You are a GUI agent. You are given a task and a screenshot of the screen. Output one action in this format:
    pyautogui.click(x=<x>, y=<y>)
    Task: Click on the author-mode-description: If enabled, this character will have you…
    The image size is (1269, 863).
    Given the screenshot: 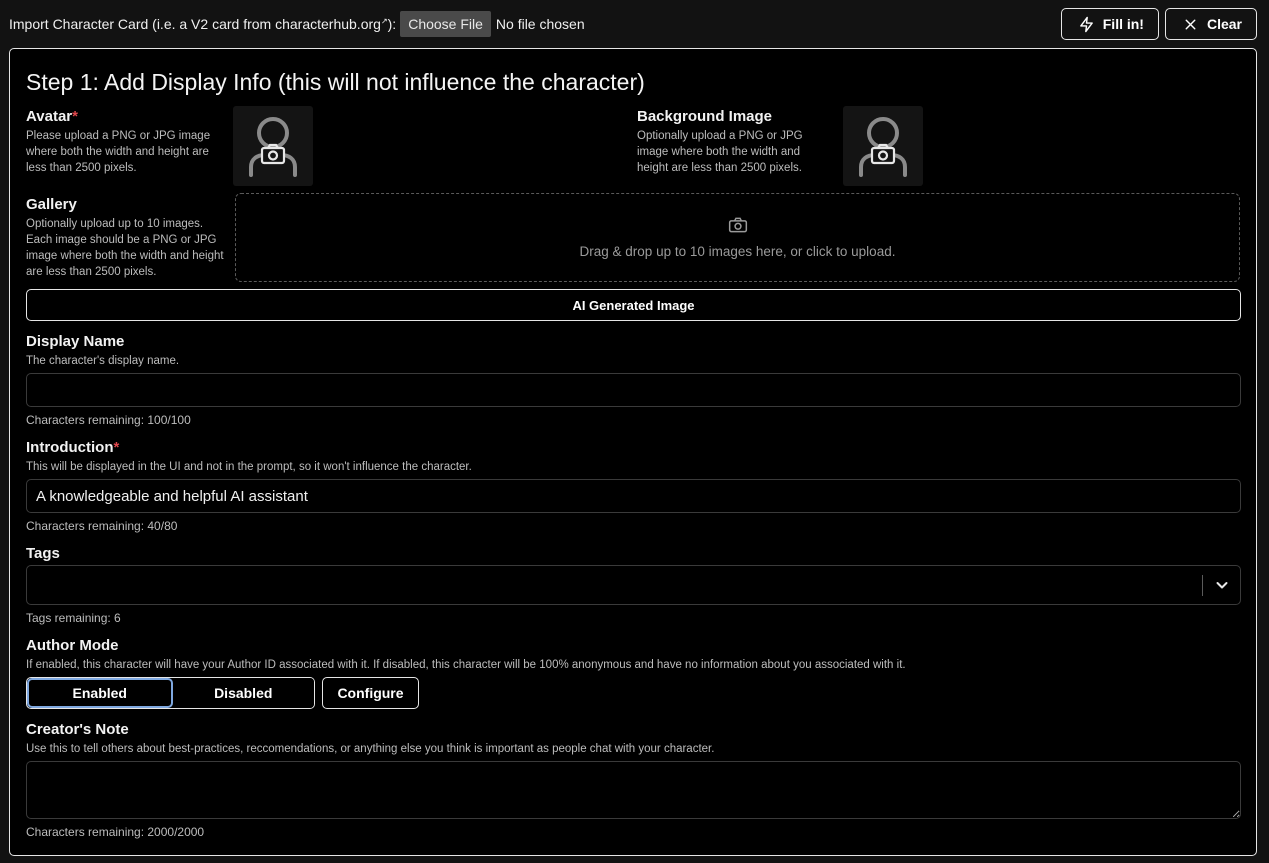 What is the action you would take?
    pyautogui.click(x=466, y=665)
    